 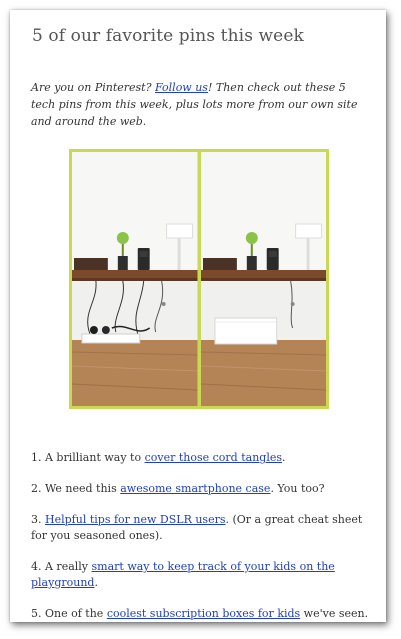 What do you see at coordinates (76, 488) in the screenshot?
I see `list-item-text: 2. We need this` at bounding box center [76, 488].